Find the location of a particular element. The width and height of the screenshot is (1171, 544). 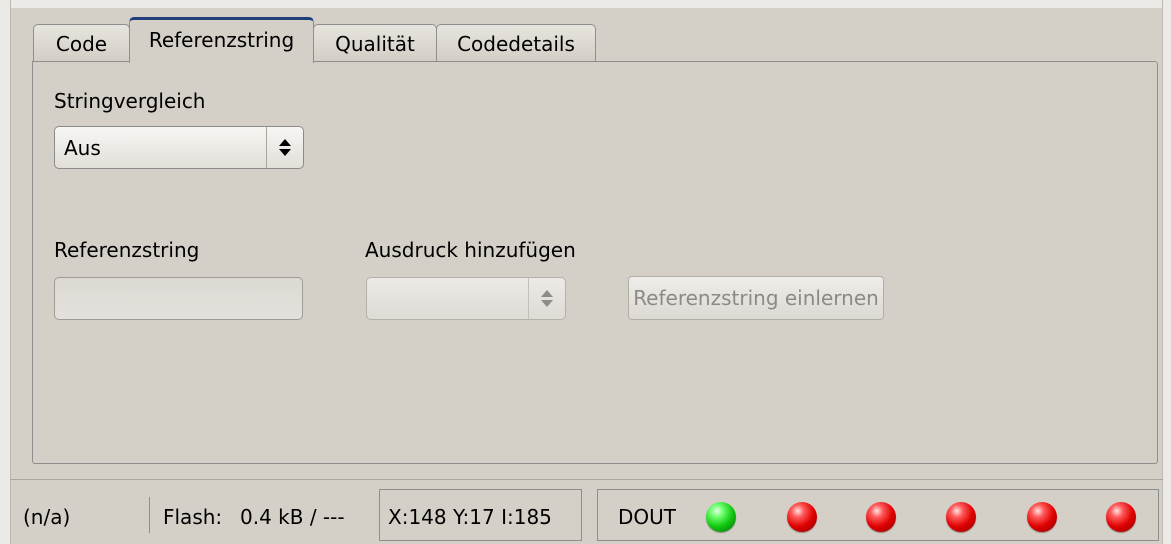

tab-referenzstring-label: Referenzstring is located at coordinates (221, 39).